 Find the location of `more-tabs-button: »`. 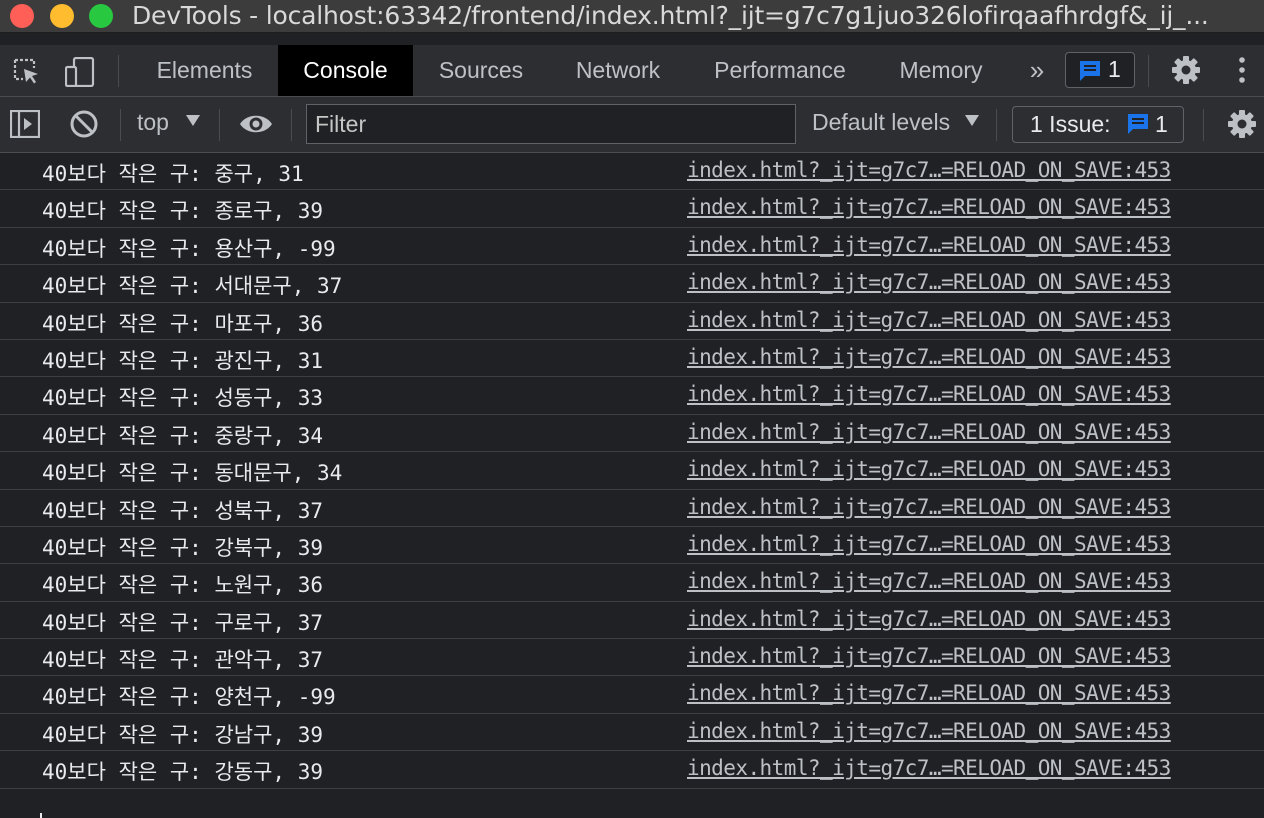

more-tabs-button: » is located at coordinates (1037, 70).